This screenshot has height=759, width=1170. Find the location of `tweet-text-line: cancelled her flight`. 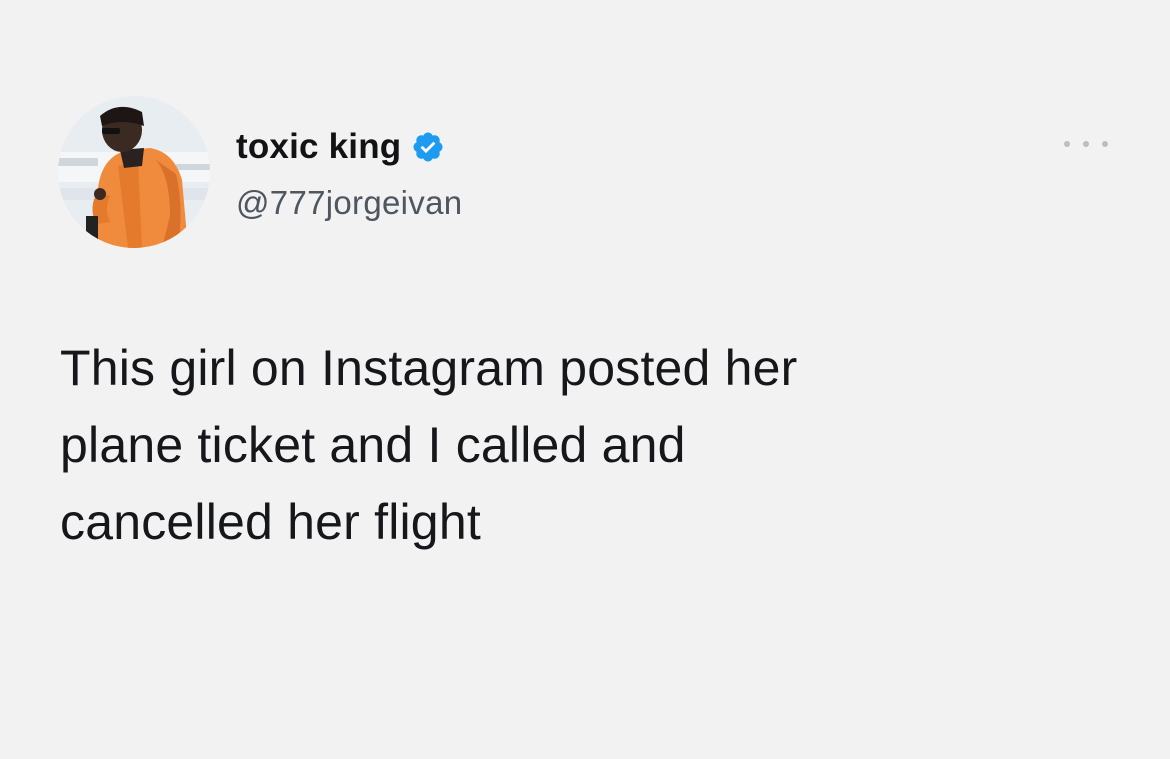

tweet-text-line: cancelled her flight is located at coordinates (270, 522).